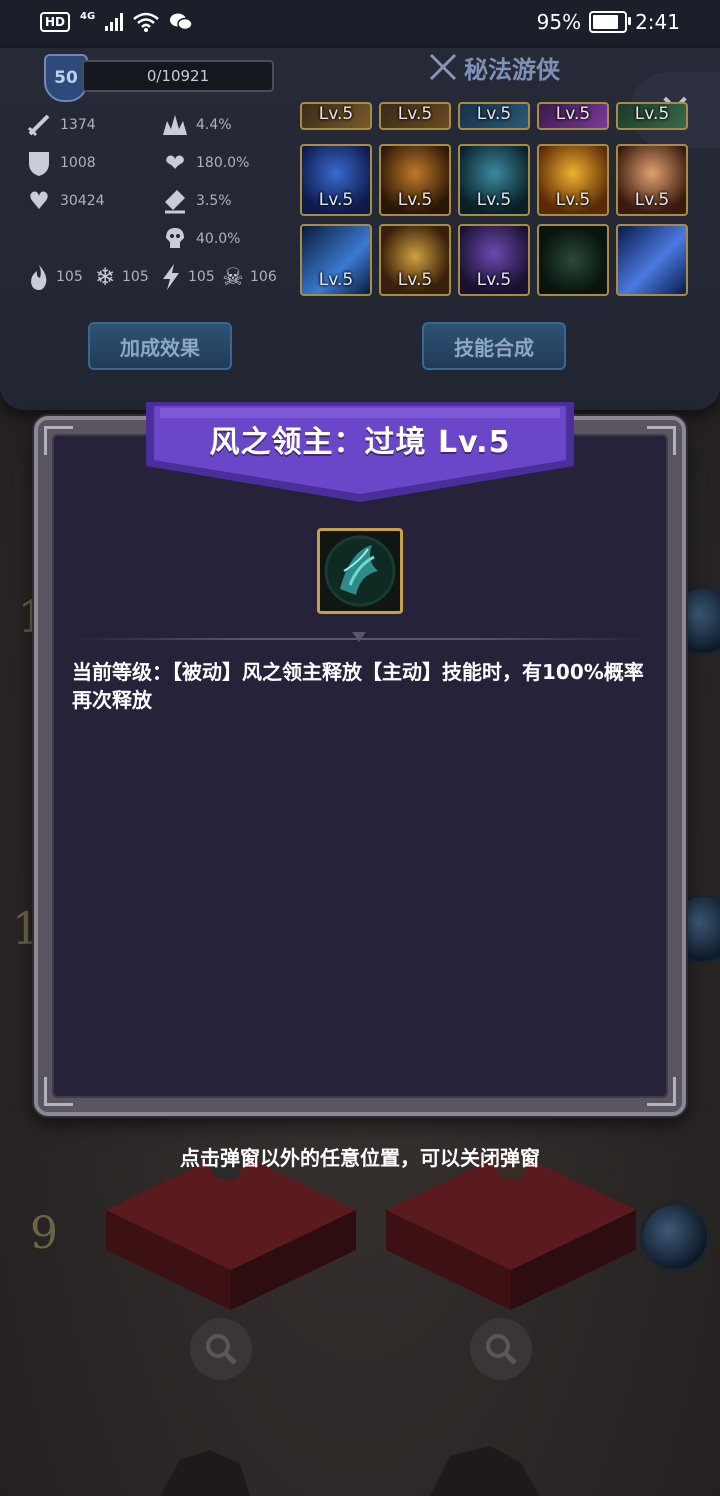  Describe the element at coordinates (573, 260) in the screenshot. I see `skill-slot-selected` at that location.